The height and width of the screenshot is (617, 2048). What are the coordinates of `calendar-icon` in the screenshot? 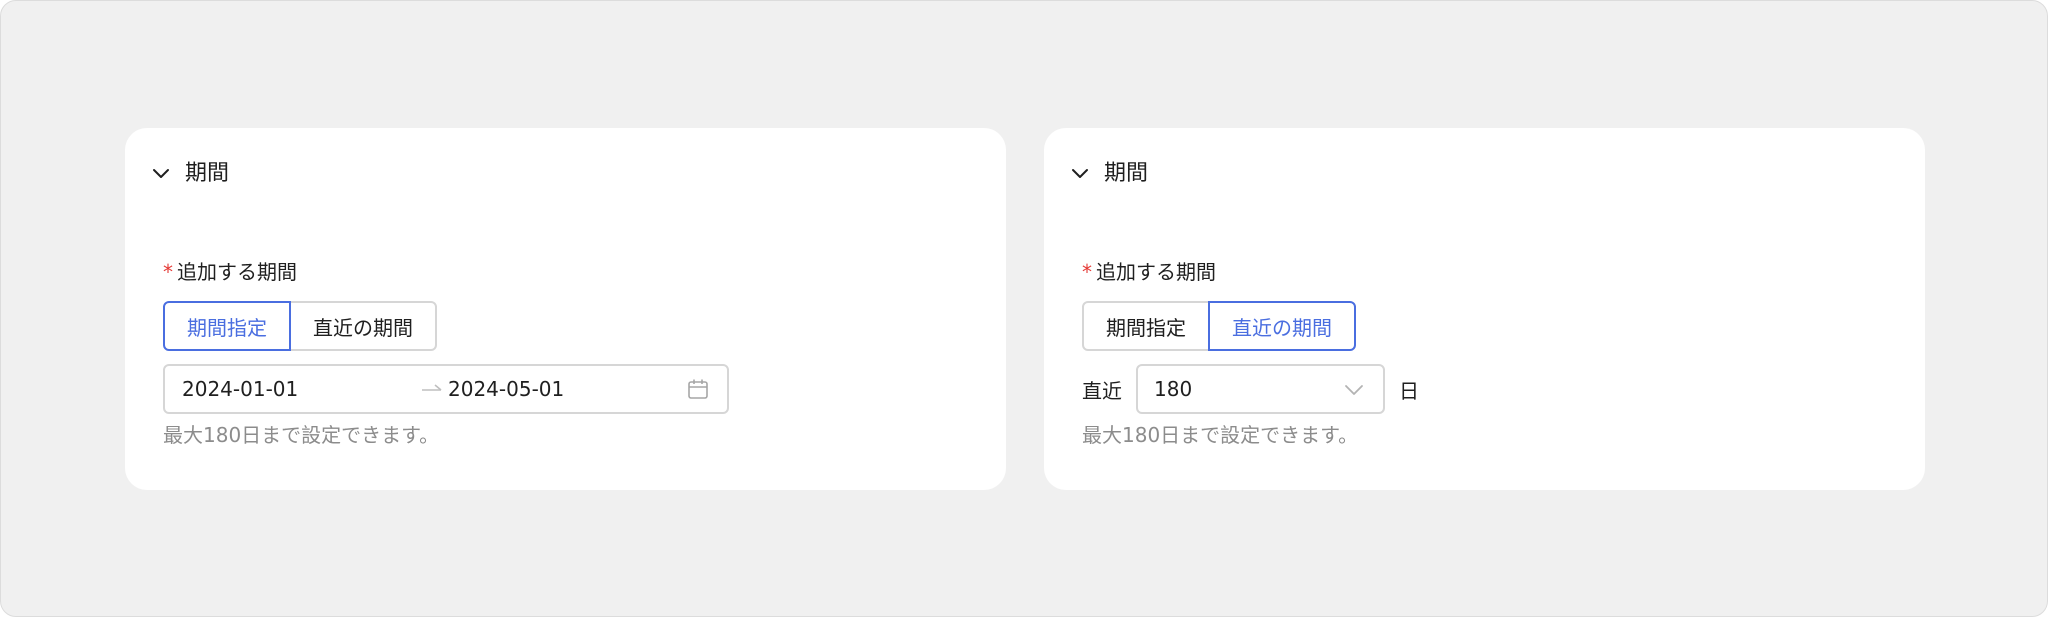 It's located at (698, 389).